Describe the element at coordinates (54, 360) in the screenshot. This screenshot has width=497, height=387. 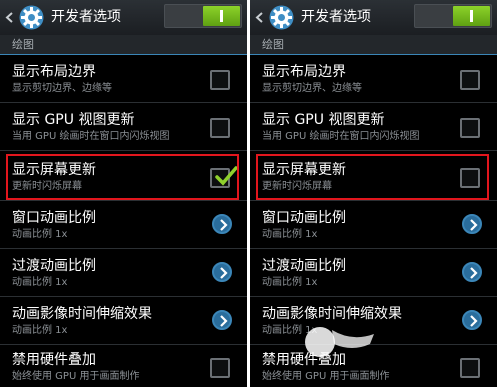
I see `setting-title: 禁用硬件叠加` at that location.